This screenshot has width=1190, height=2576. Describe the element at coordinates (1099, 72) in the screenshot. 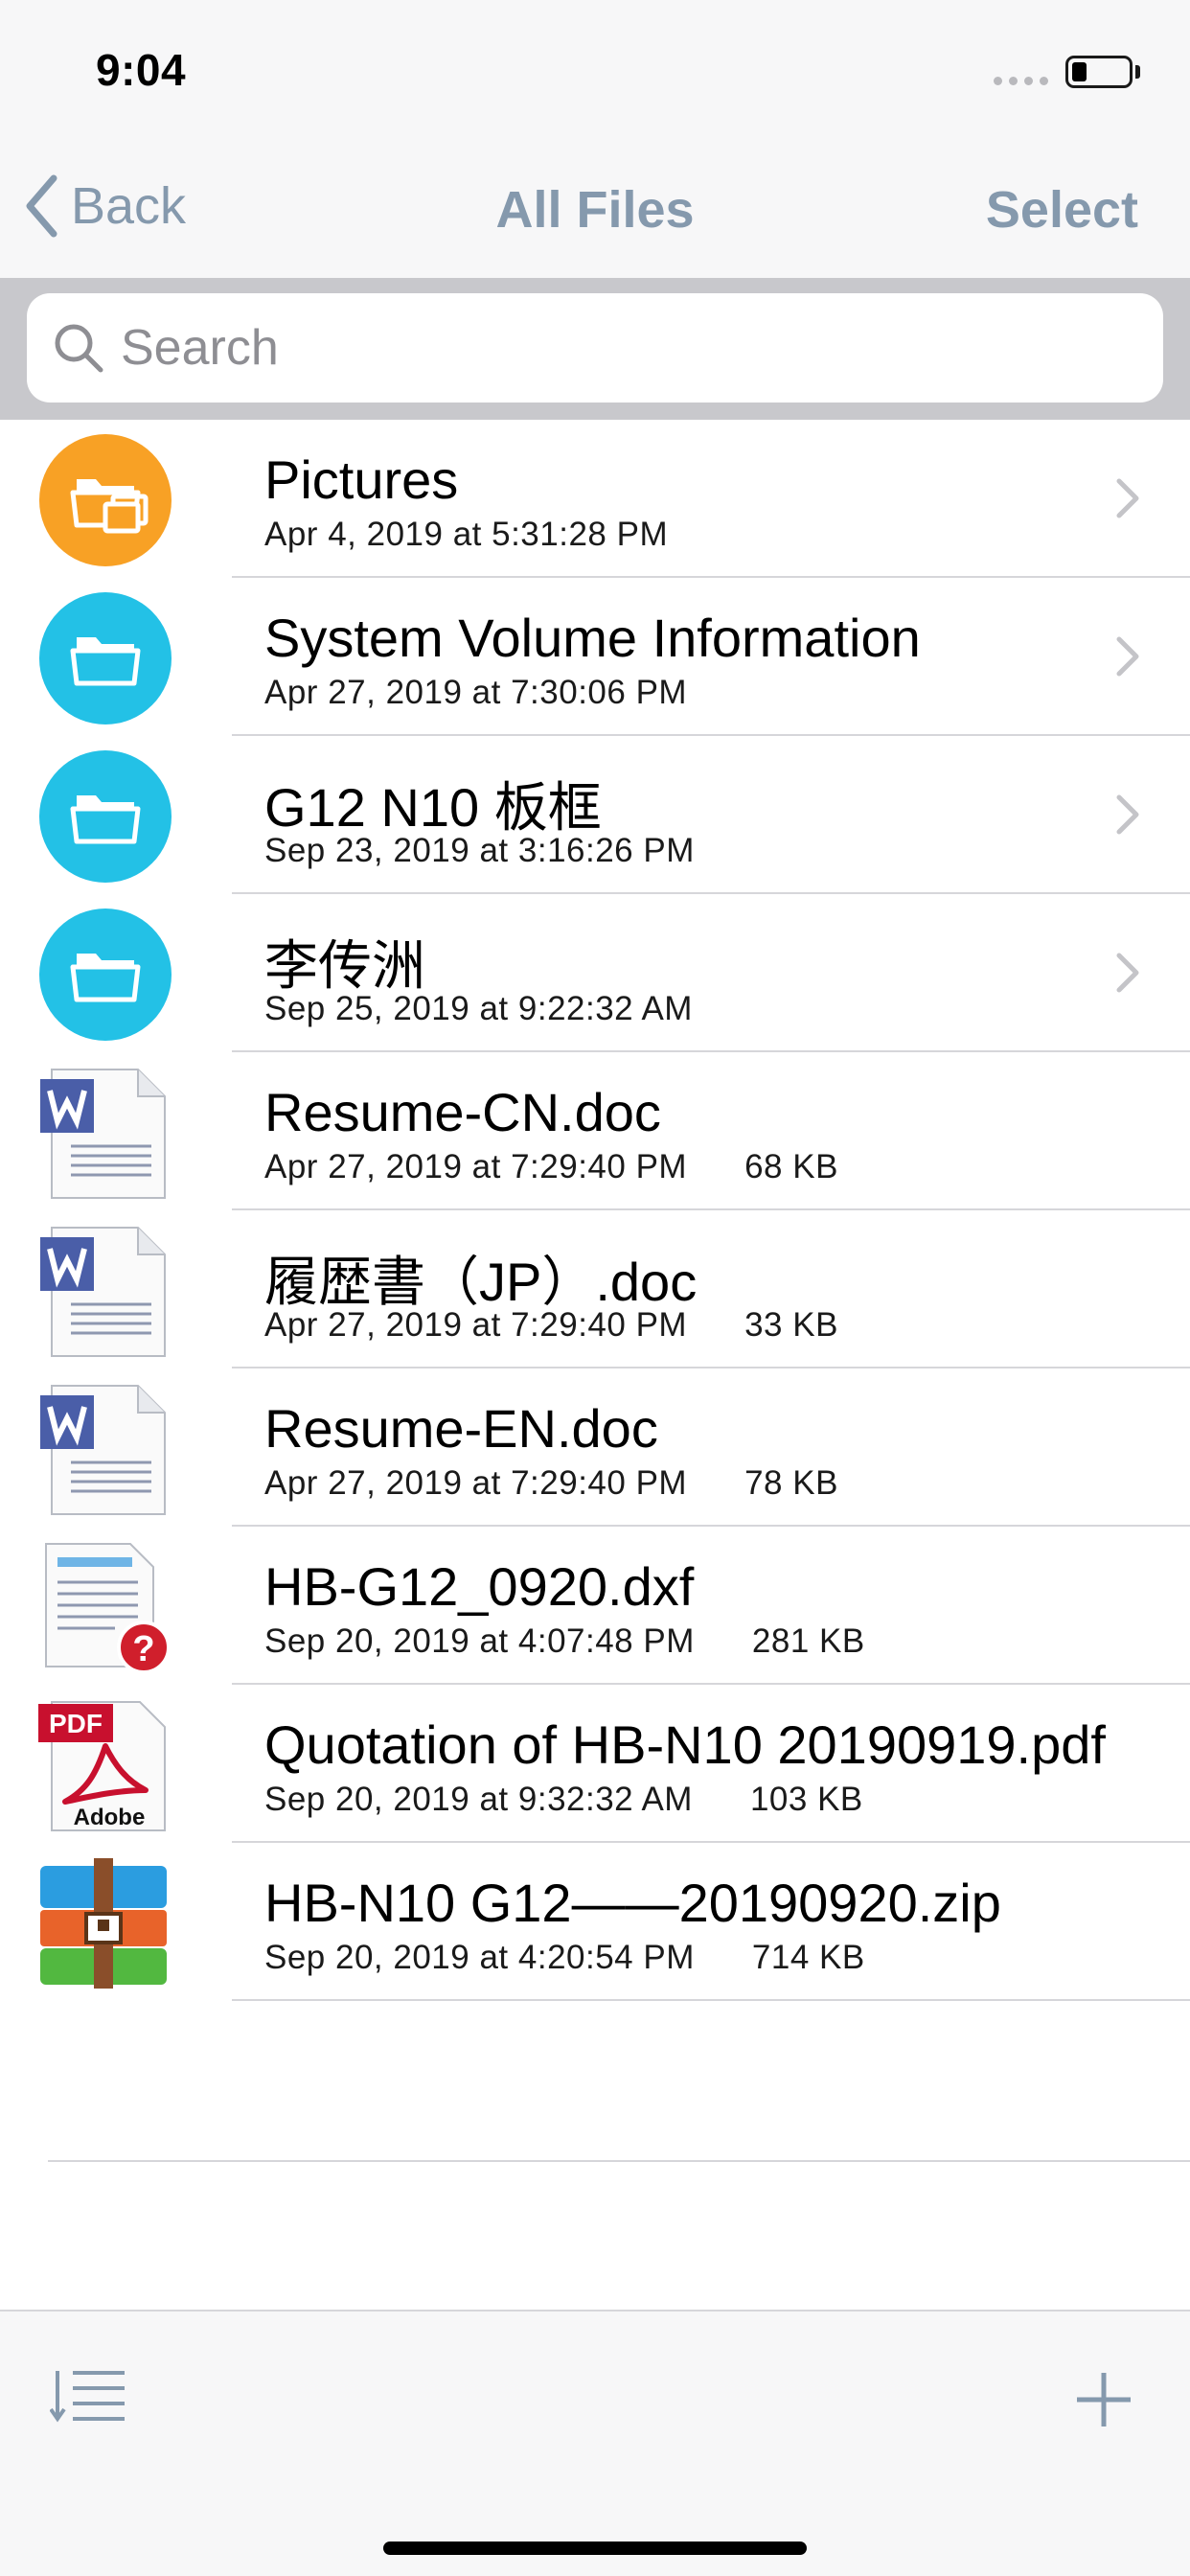

I see `battery-icon` at that location.